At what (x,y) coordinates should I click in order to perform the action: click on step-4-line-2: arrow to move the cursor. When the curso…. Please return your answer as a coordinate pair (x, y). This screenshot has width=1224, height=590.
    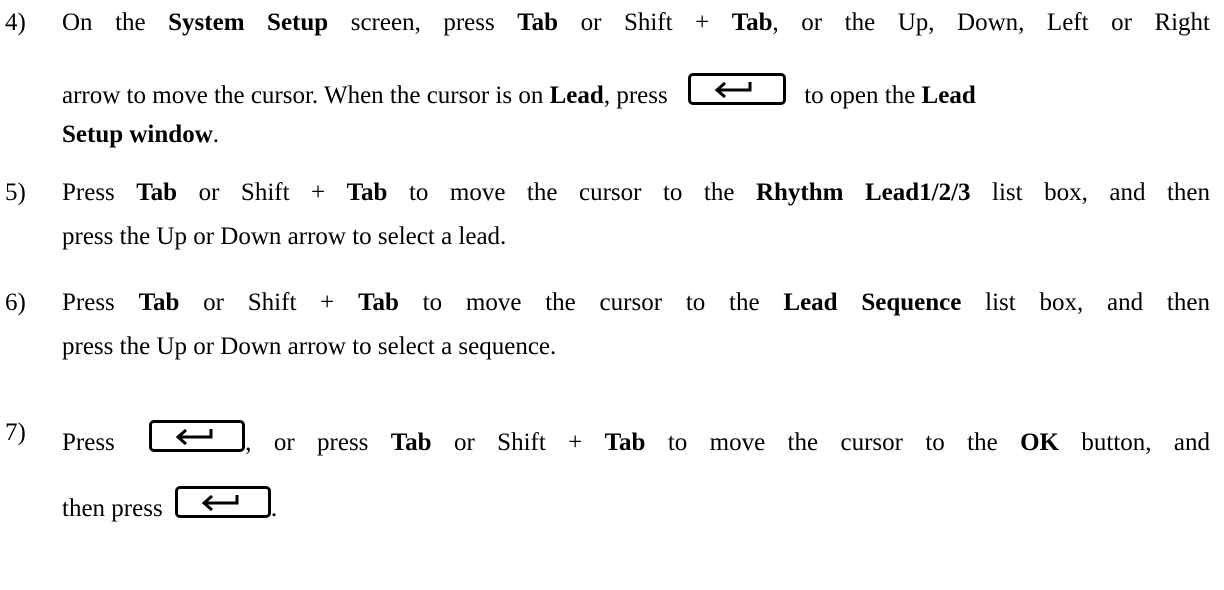
    Looking at the image, I should click on (519, 90).